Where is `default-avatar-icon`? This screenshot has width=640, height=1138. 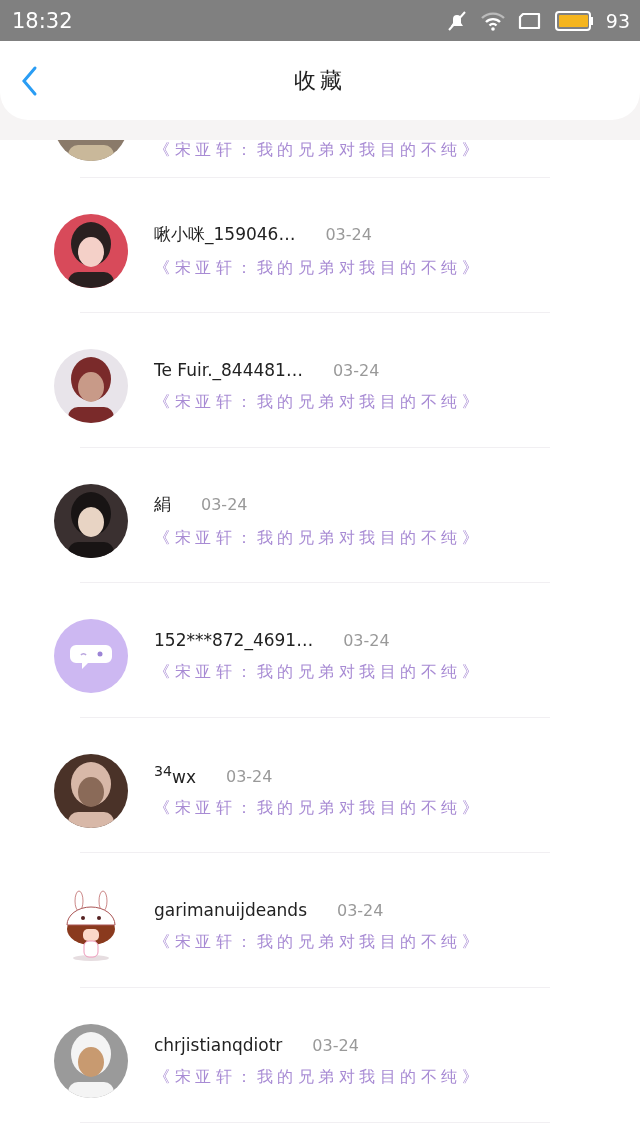
default-avatar-icon is located at coordinates (91, 656).